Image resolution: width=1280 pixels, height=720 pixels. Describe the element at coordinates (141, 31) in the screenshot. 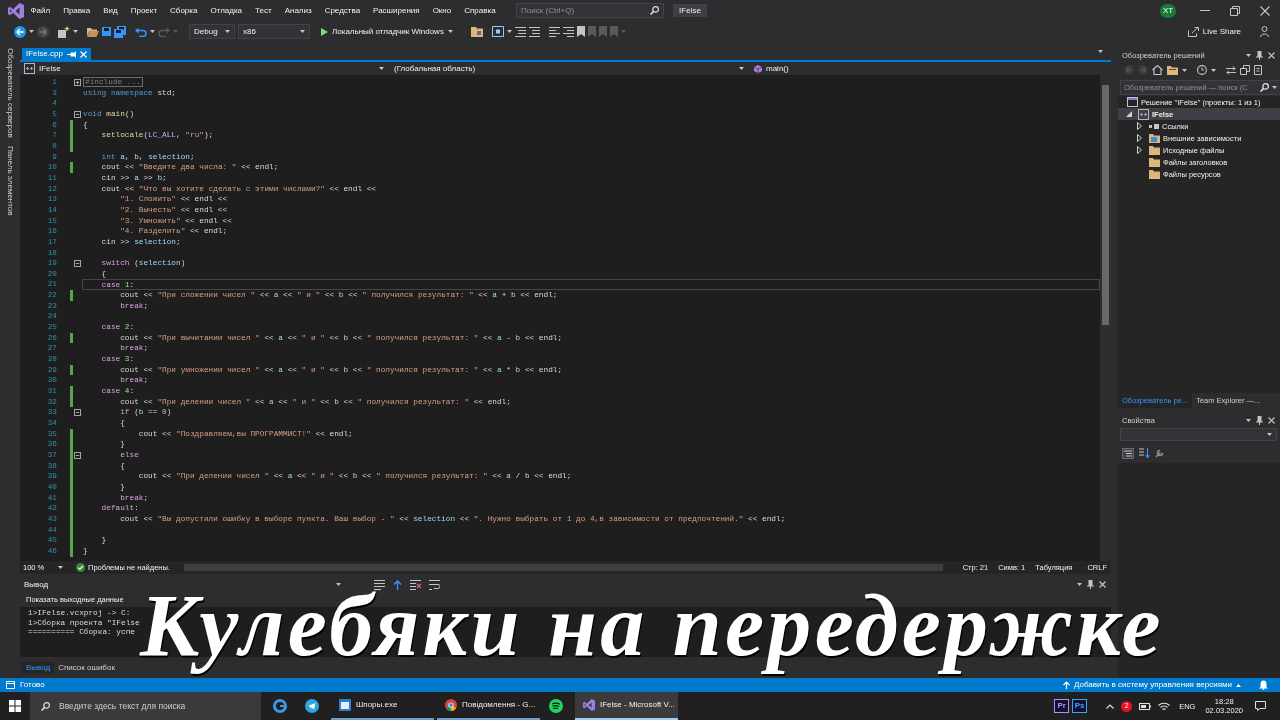

I see `undo-icon` at that location.